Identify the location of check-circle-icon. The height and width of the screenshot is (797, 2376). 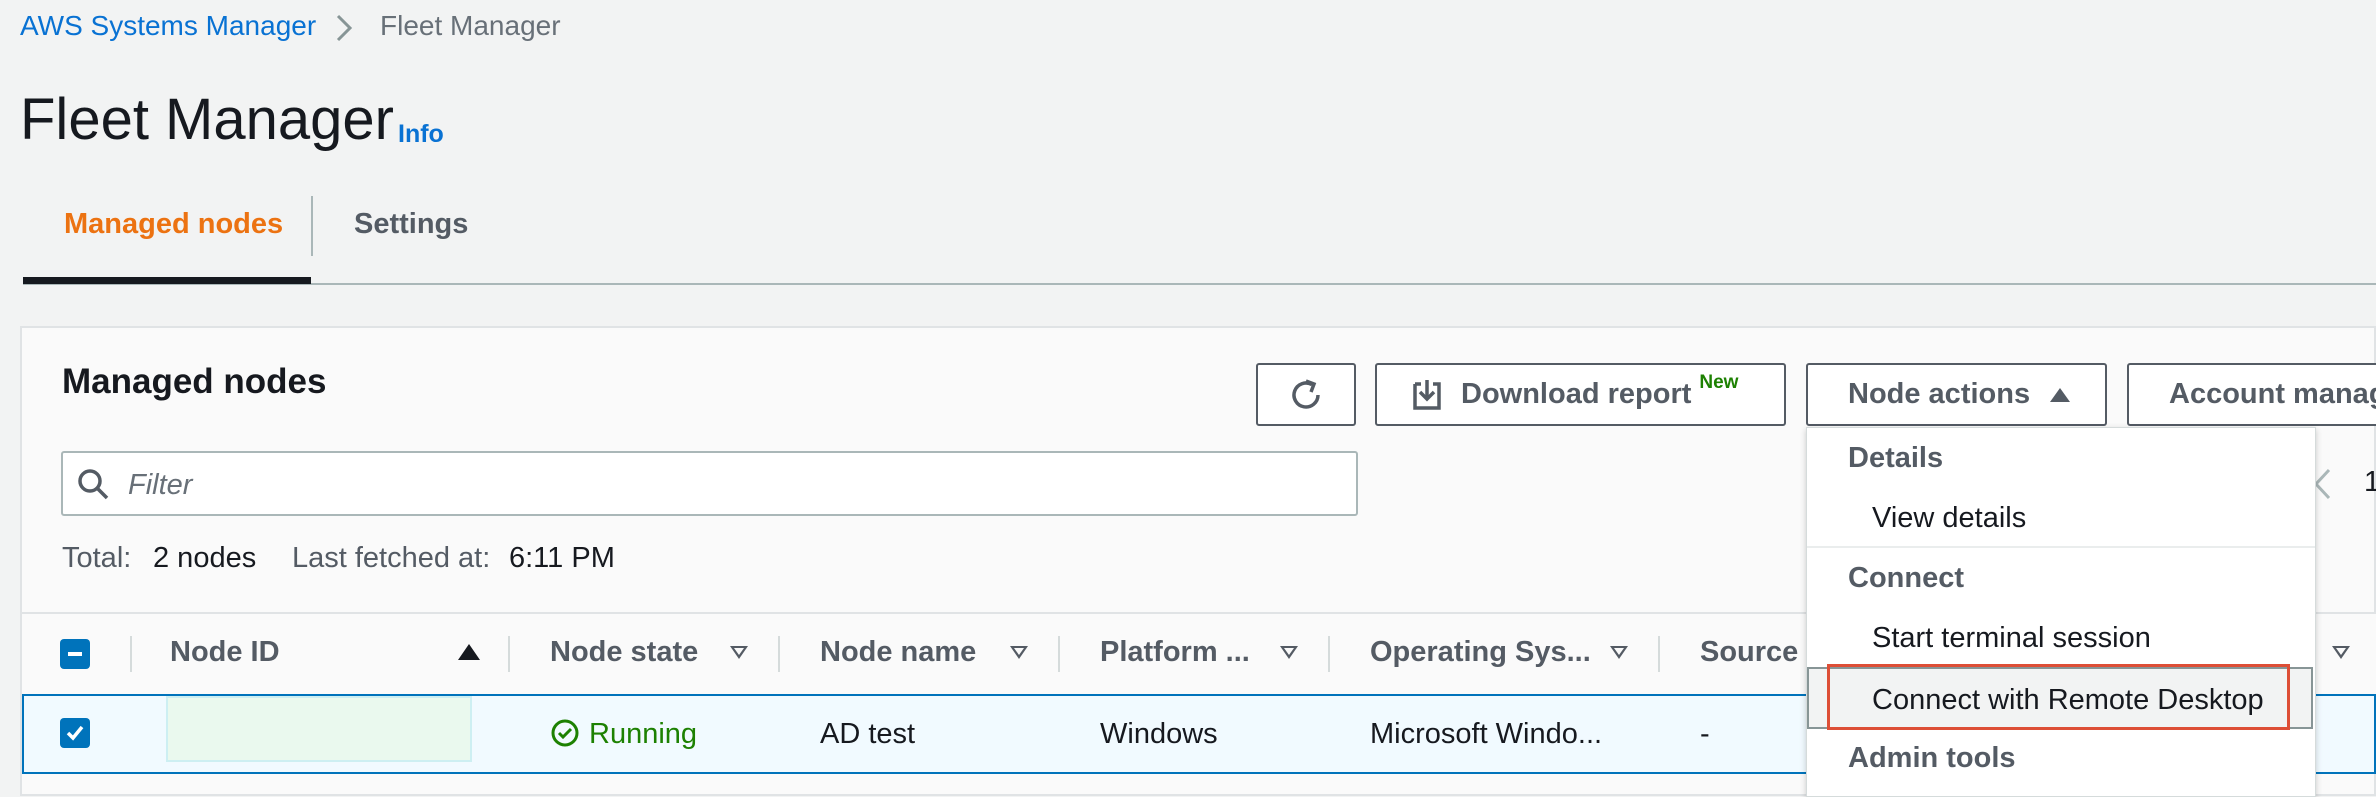
(565, 733).